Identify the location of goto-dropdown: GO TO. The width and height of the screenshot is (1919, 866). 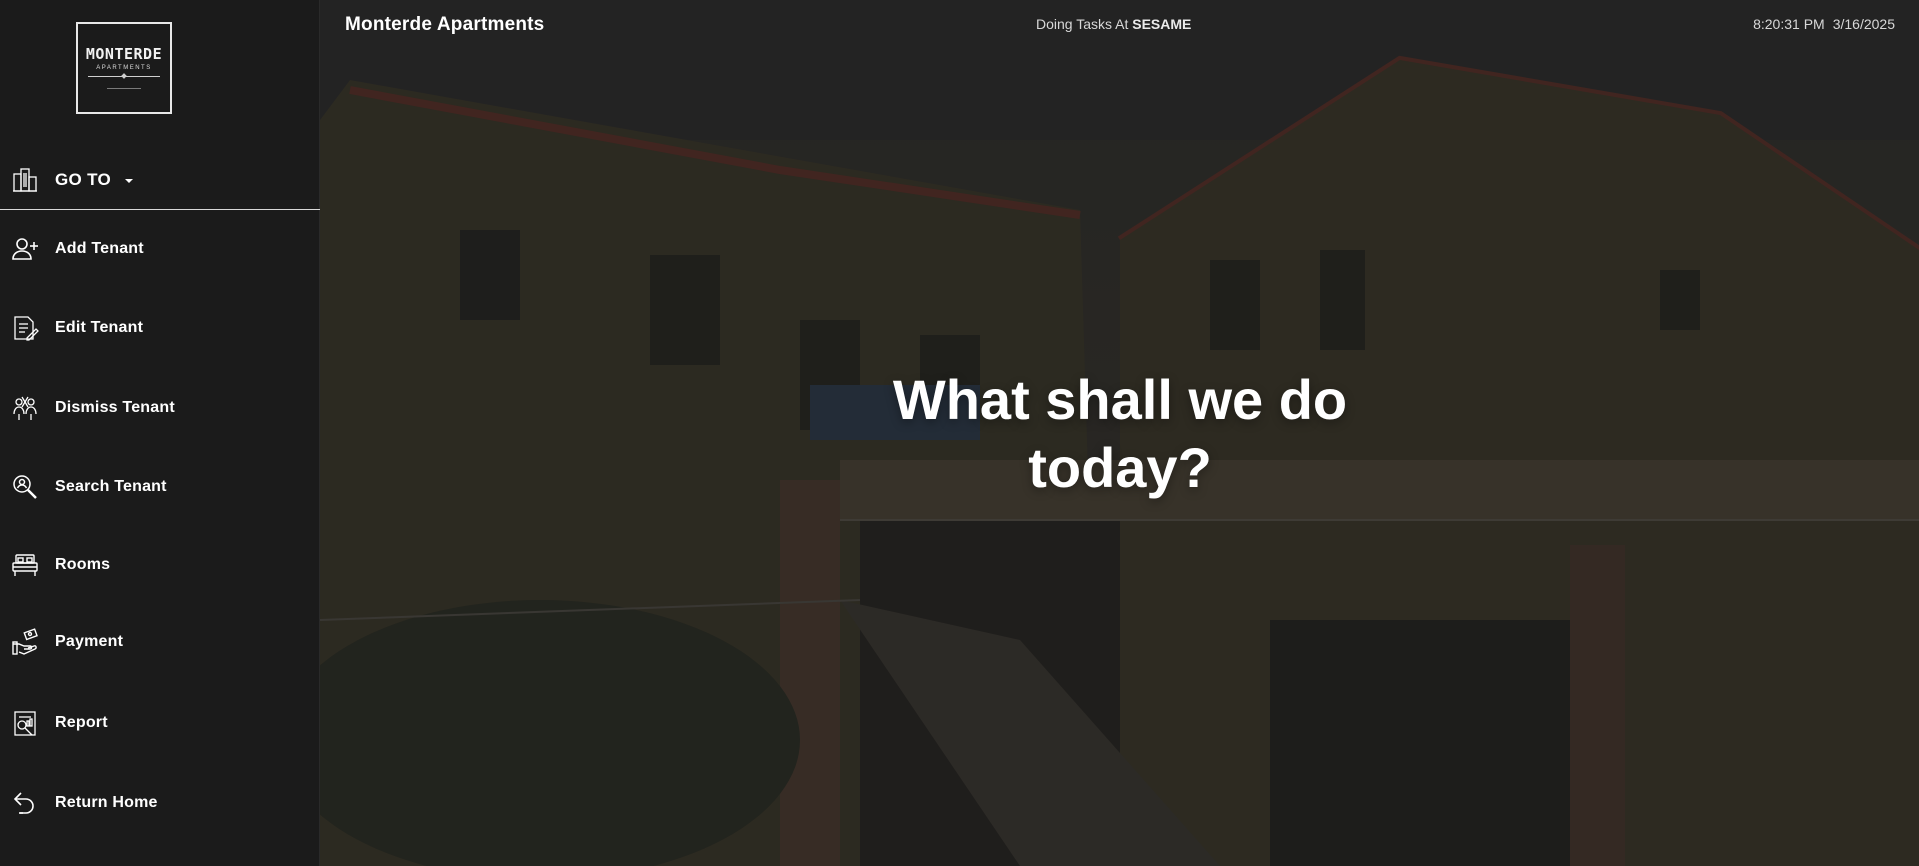
(160, 180).